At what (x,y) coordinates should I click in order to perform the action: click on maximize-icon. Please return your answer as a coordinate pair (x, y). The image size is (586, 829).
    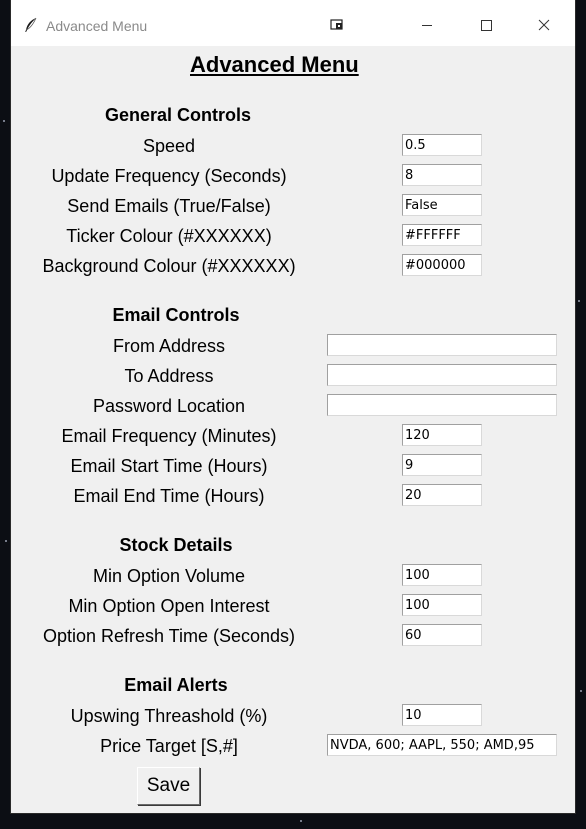
    Looking at the image, I should click on (486, 25).